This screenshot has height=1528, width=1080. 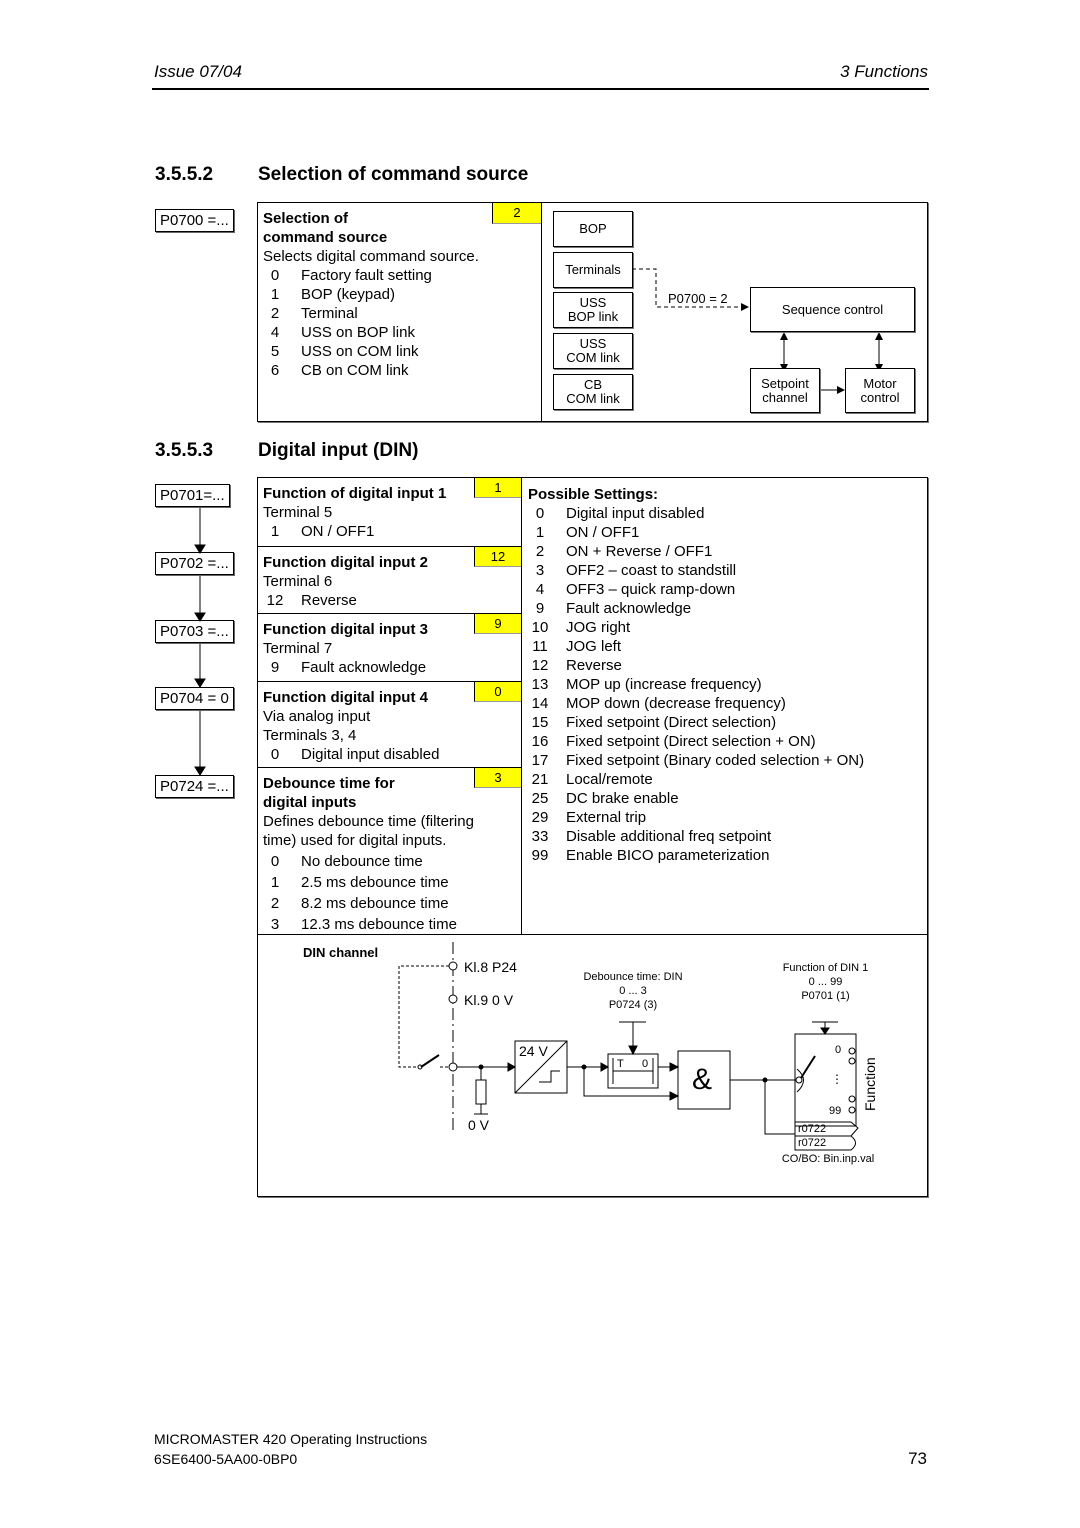 I want to click on possible-setting-label: External trip, so click(x=606, y=817).